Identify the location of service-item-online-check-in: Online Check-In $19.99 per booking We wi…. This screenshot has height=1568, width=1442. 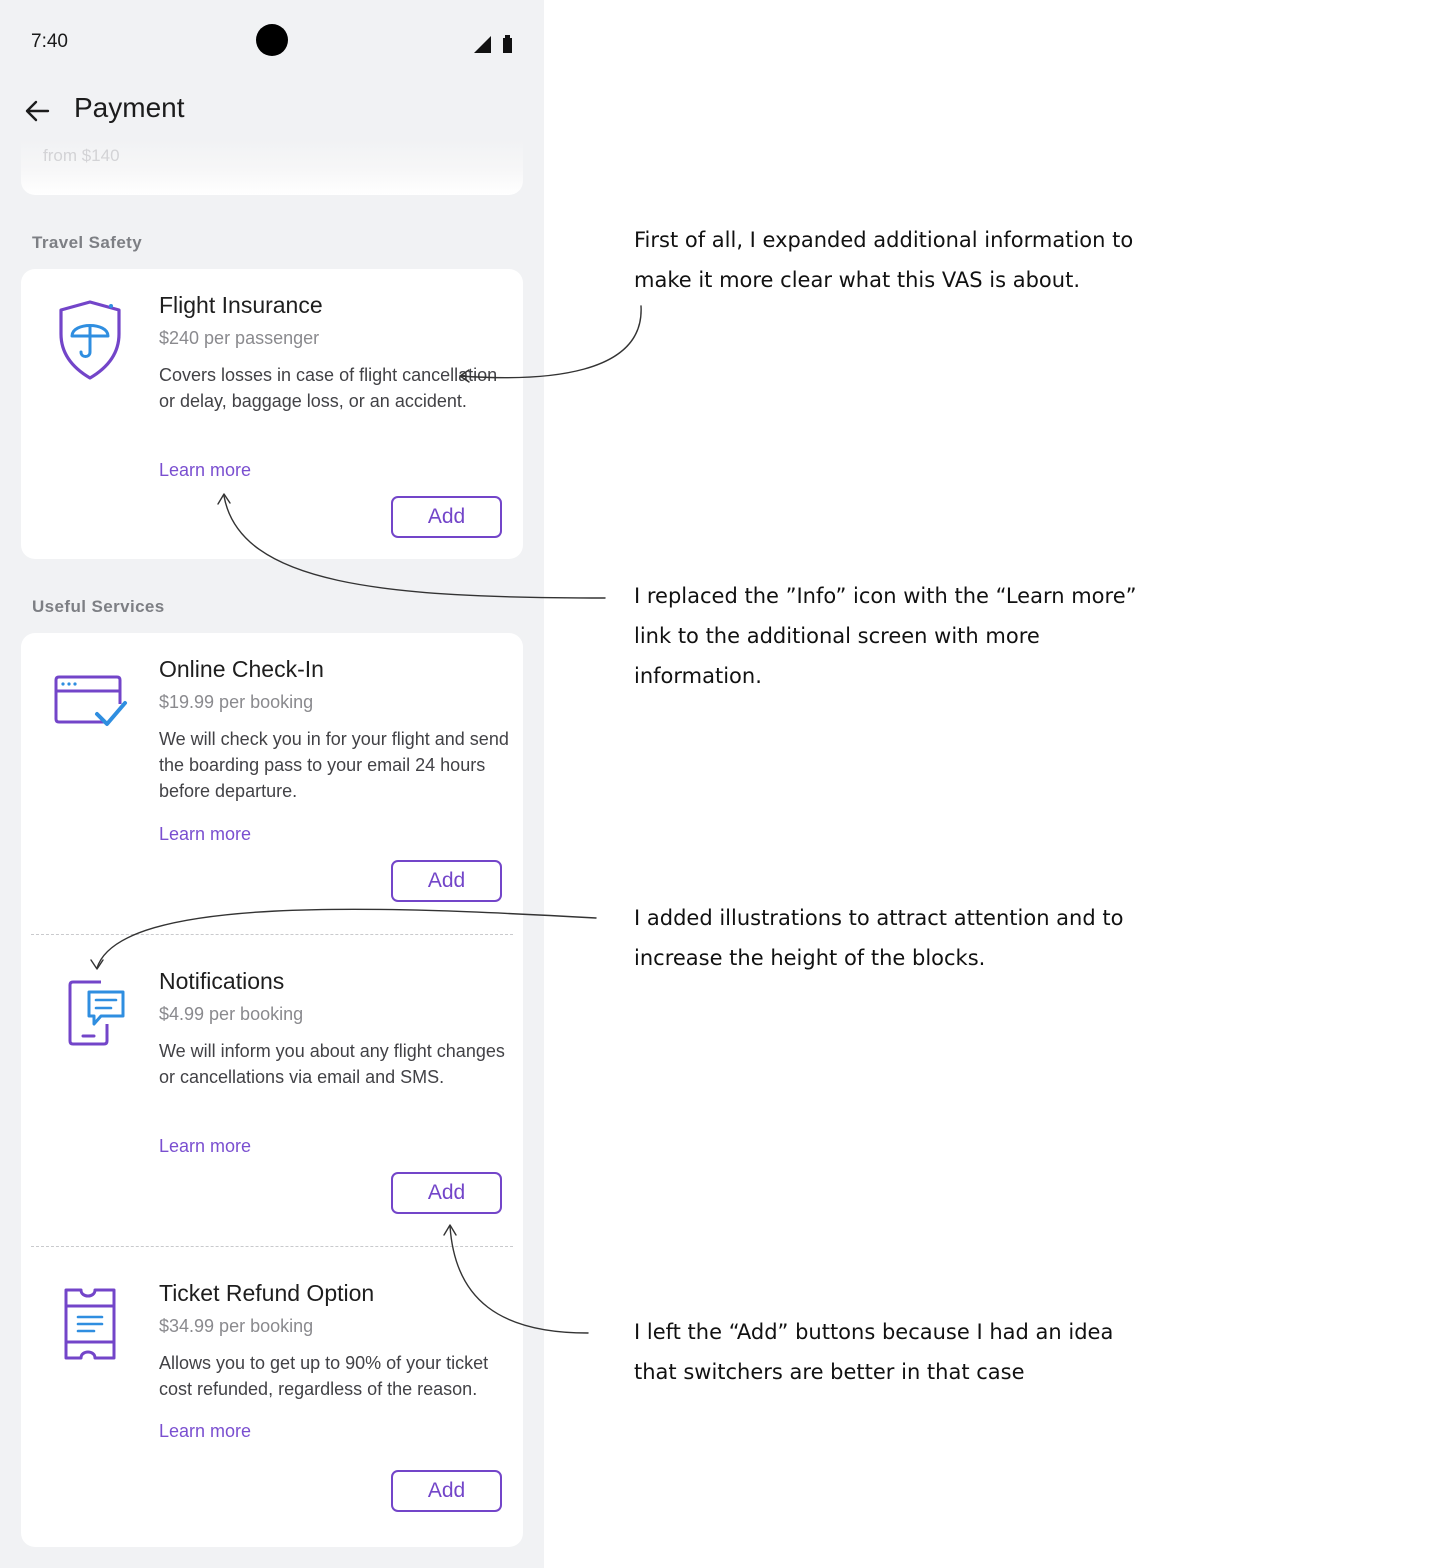
(272, 781).